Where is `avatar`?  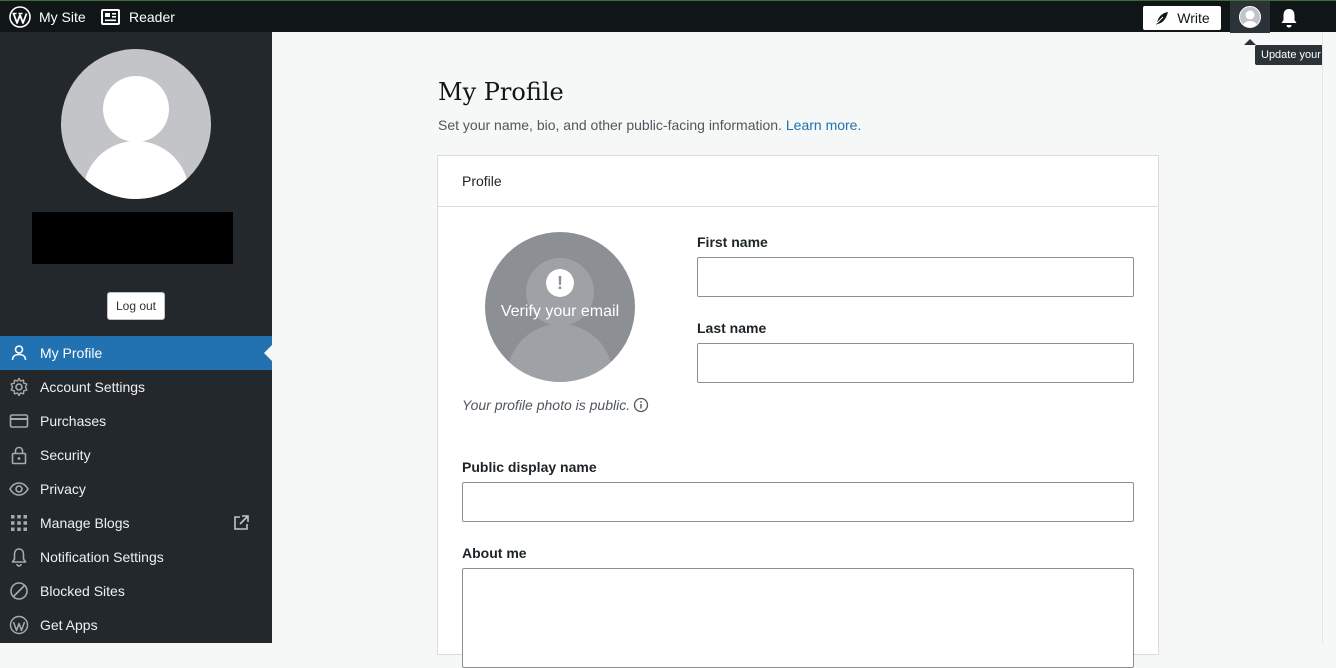
avatar is located at coordinates (1250, 17).